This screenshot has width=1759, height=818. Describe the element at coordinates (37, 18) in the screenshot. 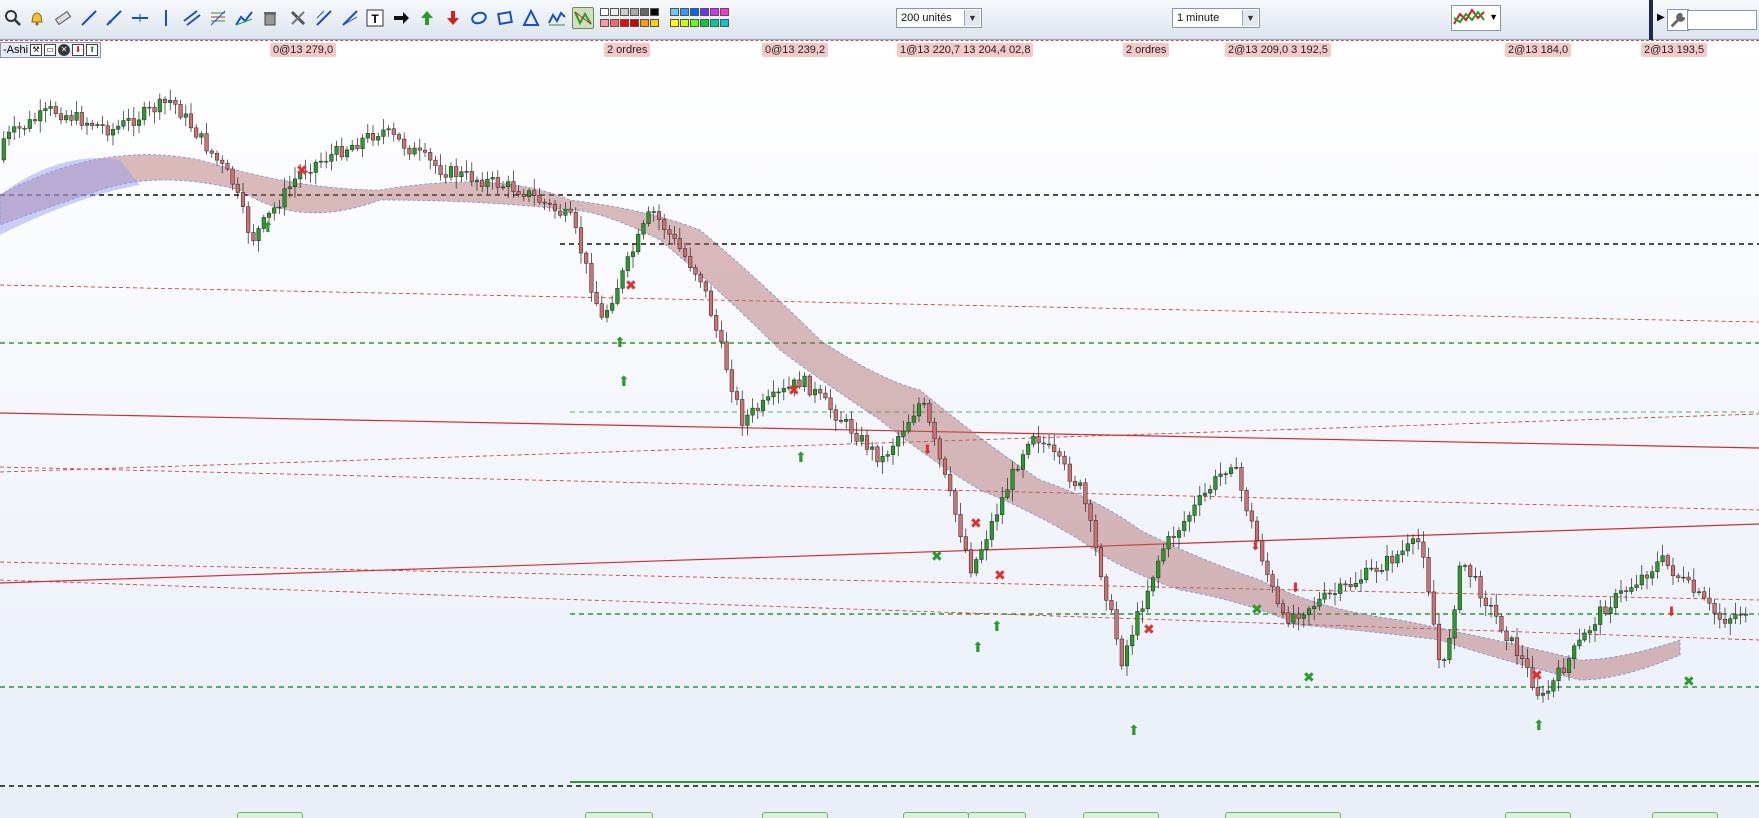

I see `bell-icon` at that location.